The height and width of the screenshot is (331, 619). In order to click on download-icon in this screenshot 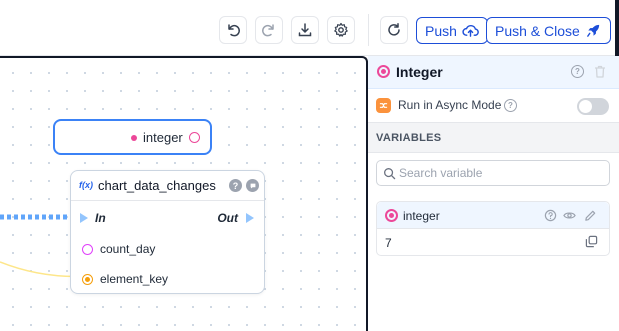, I will do `click(305, 30)`.